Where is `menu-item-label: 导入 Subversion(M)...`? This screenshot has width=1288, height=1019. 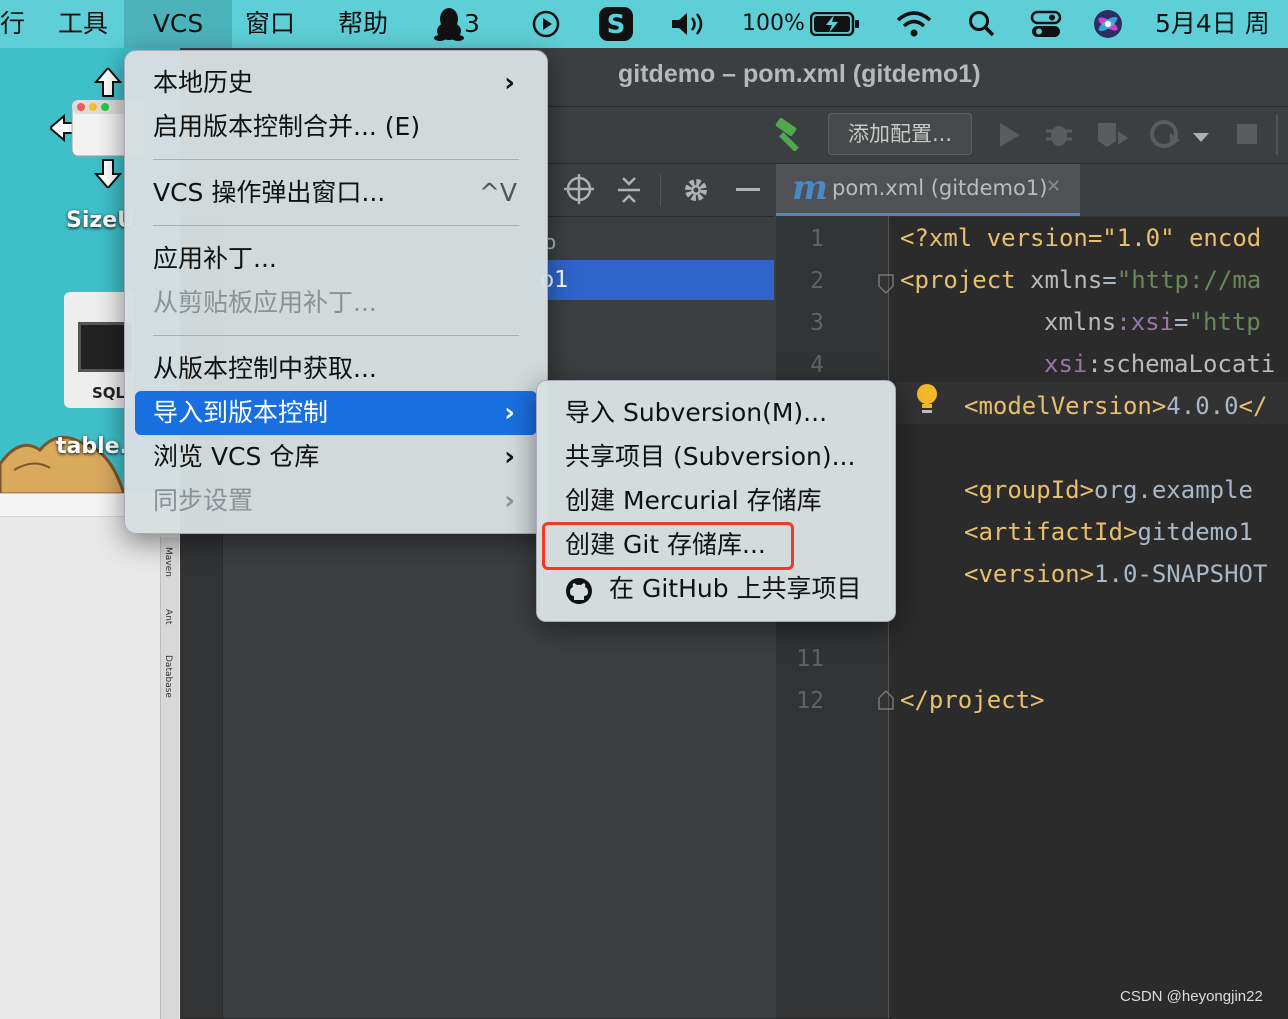 menu-item-label: 导入 Subversion(M)... is located at coordinates (696, 412).